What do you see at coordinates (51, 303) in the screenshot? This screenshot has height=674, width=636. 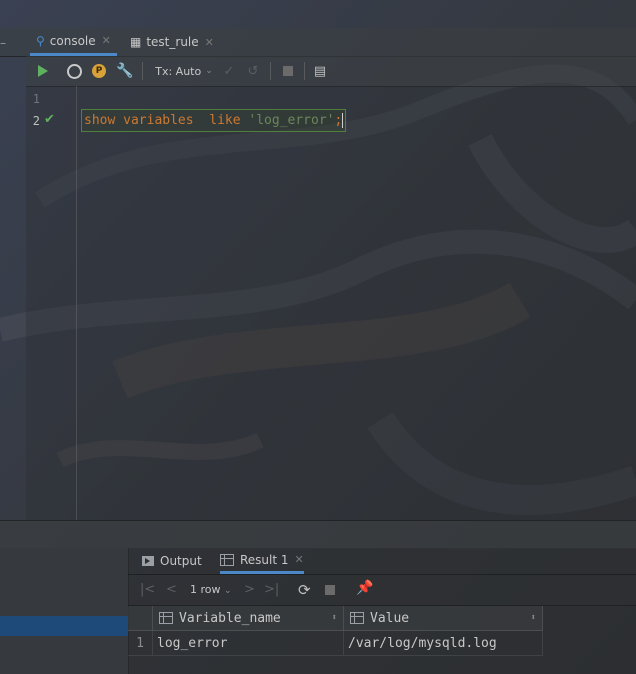 I see `line-gutter: 1 2 ✔` at bounding box center [51, 303].